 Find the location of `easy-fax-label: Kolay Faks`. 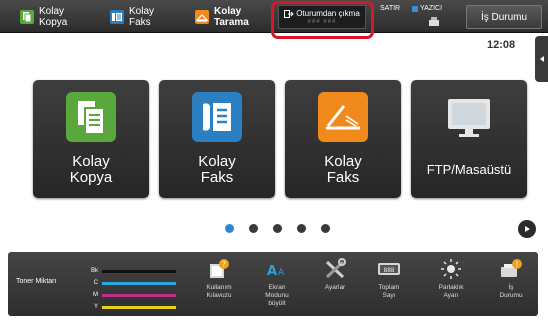

easy-fax-label: Kolay Faks is located at coordinates (142, 17).